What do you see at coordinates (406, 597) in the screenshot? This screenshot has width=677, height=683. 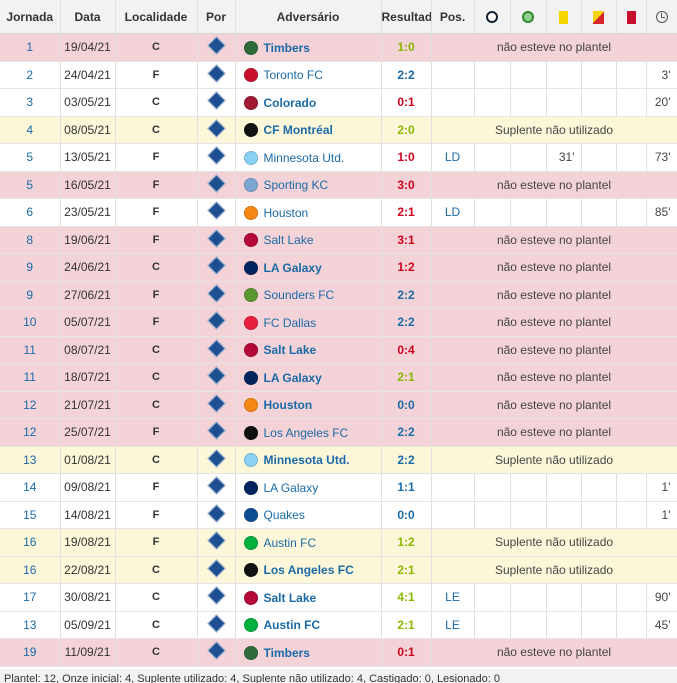 I see `result-cell: 4:1` at bounding box center [406, 597].